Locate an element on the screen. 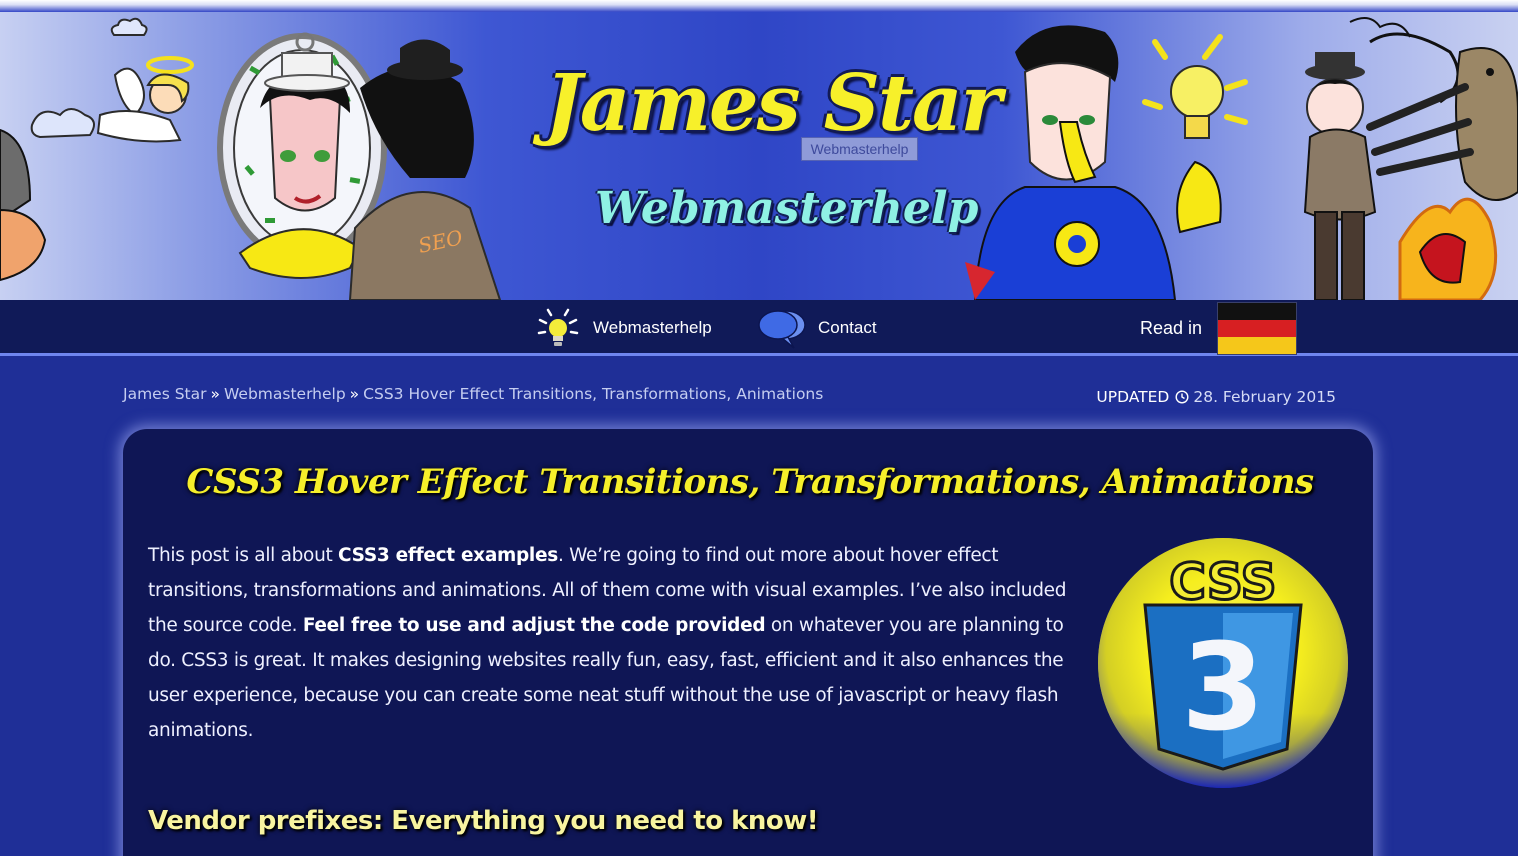  breadcrumb-category-link: Webmasterhelp is located at coordinates (285, 394).